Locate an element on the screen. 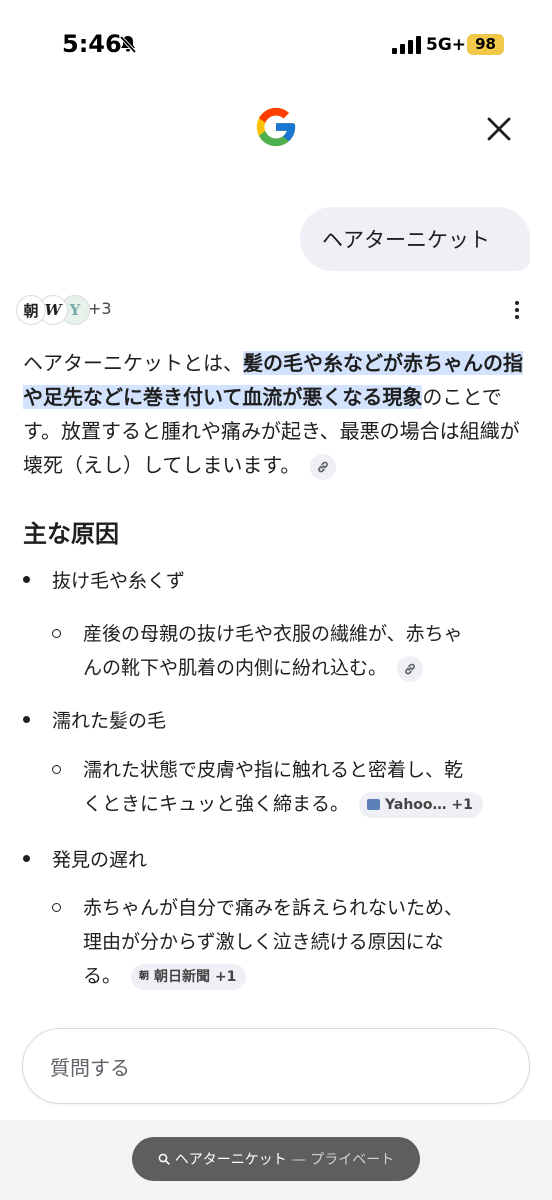 The height and width of the screenshot is (1200, 552). ask-input-placeholder: 質問する is located at coordinates (90, 1067).